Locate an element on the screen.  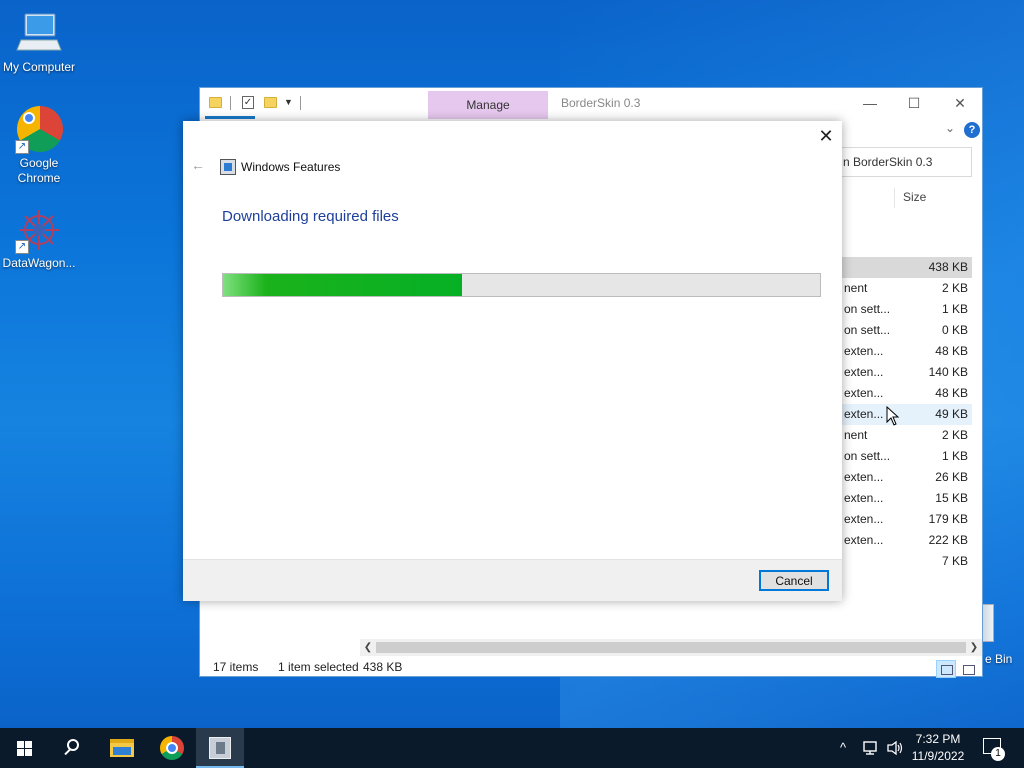
file-size: 1 KB is located at coordinates (954, 456).